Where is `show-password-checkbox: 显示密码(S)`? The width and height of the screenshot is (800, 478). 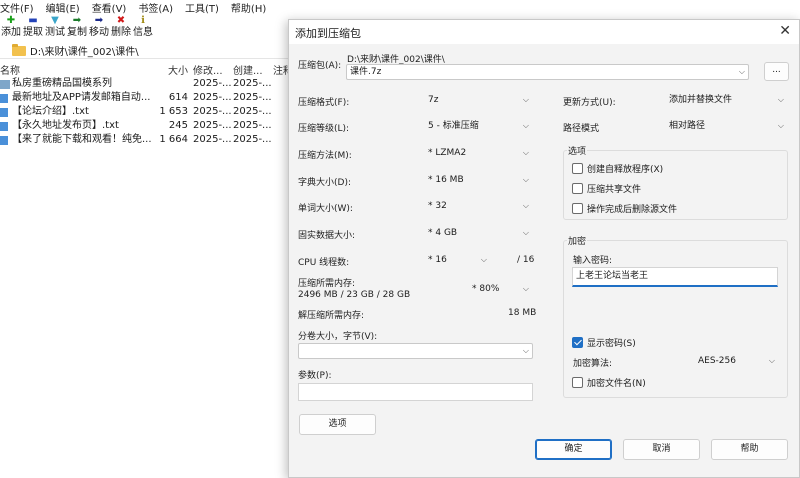 show-password-checkbox: 显示密码(S) is located at coordinates (604, 342).